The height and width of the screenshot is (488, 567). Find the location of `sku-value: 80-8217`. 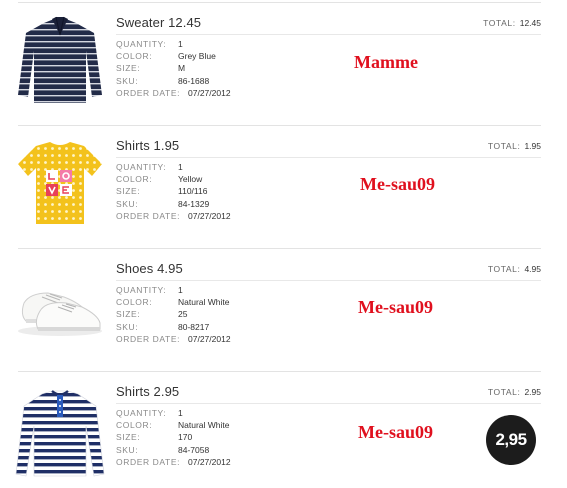

sku-value: 80-8217 is located at coordinates (194, 326).